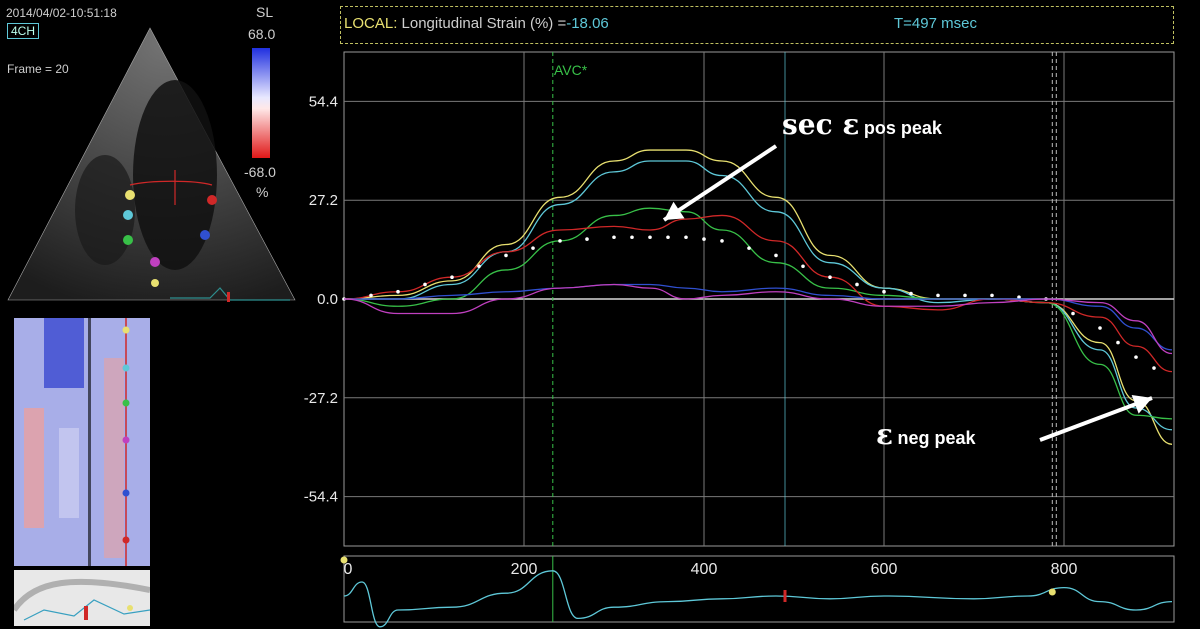  What do you see at coordinates (321, 497) in the screenshot?
I see `y-tick-label: -54.4` at bounding box center [321, 497].